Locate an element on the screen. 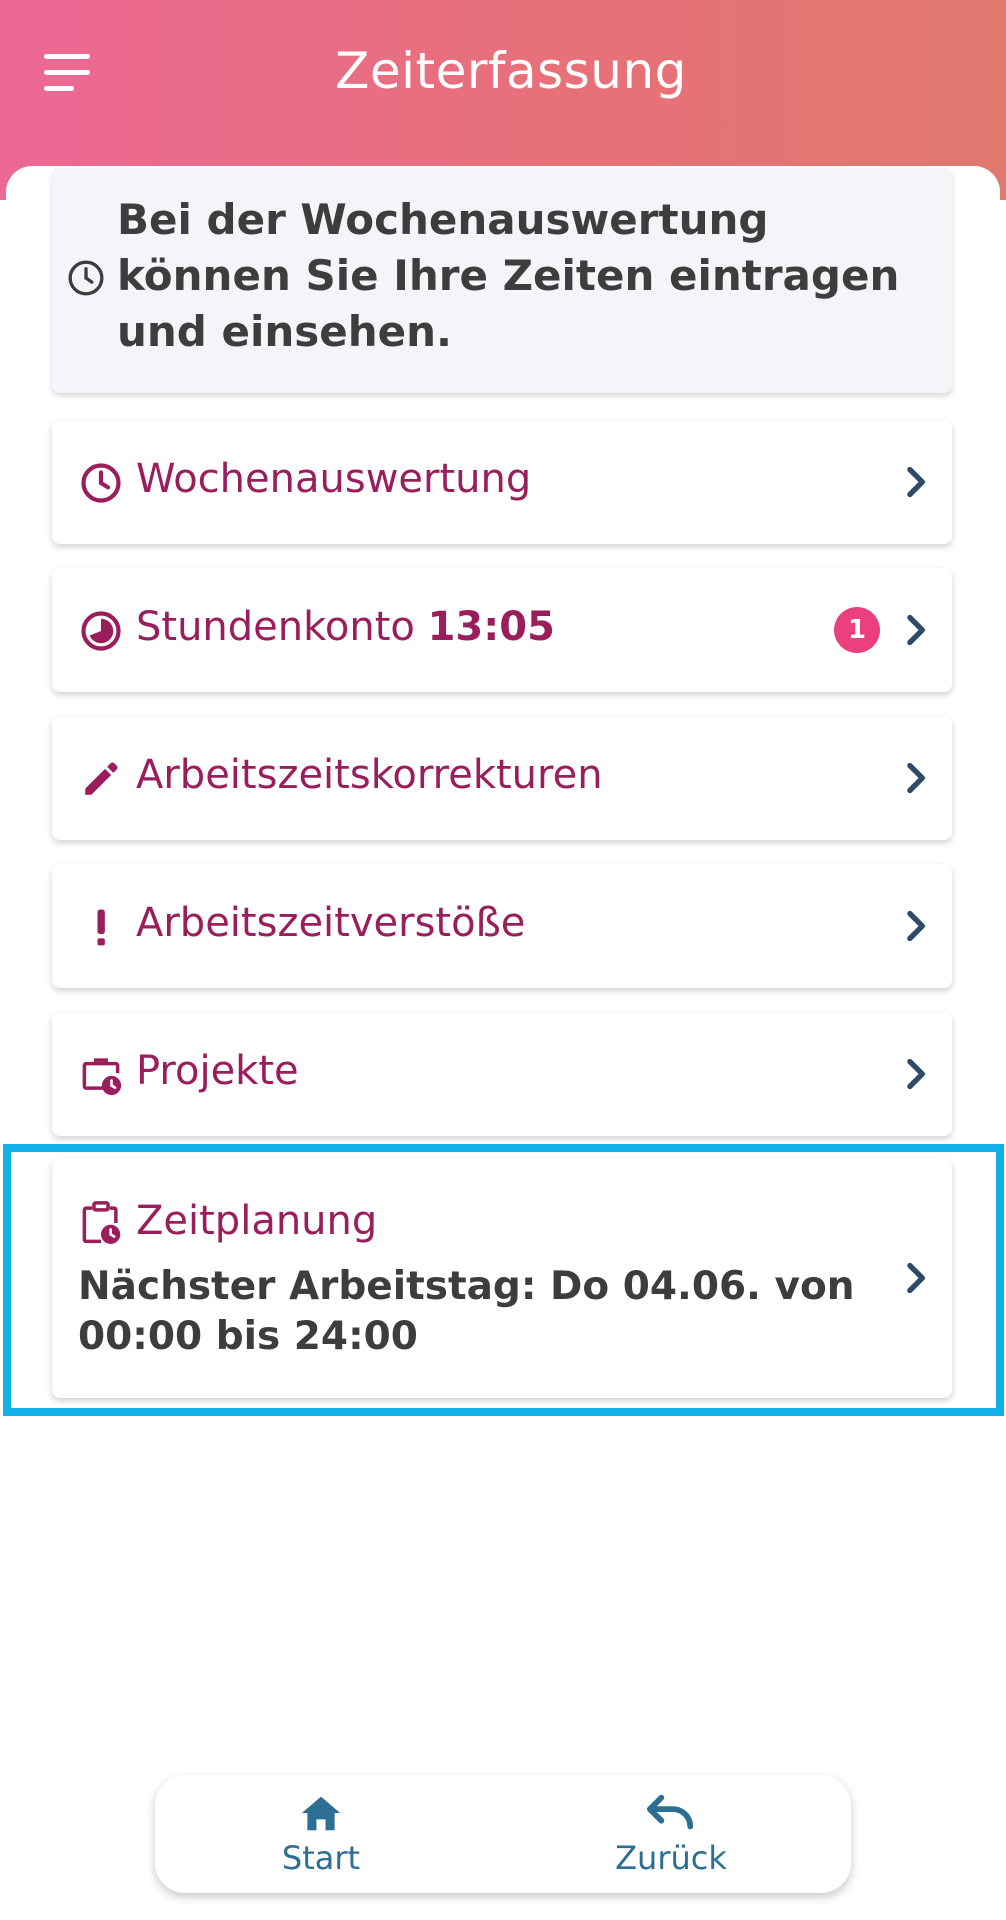 This screenshot has height=1920, width=1006. briefcase-clock-icon is located at coordinates (102, 1077).